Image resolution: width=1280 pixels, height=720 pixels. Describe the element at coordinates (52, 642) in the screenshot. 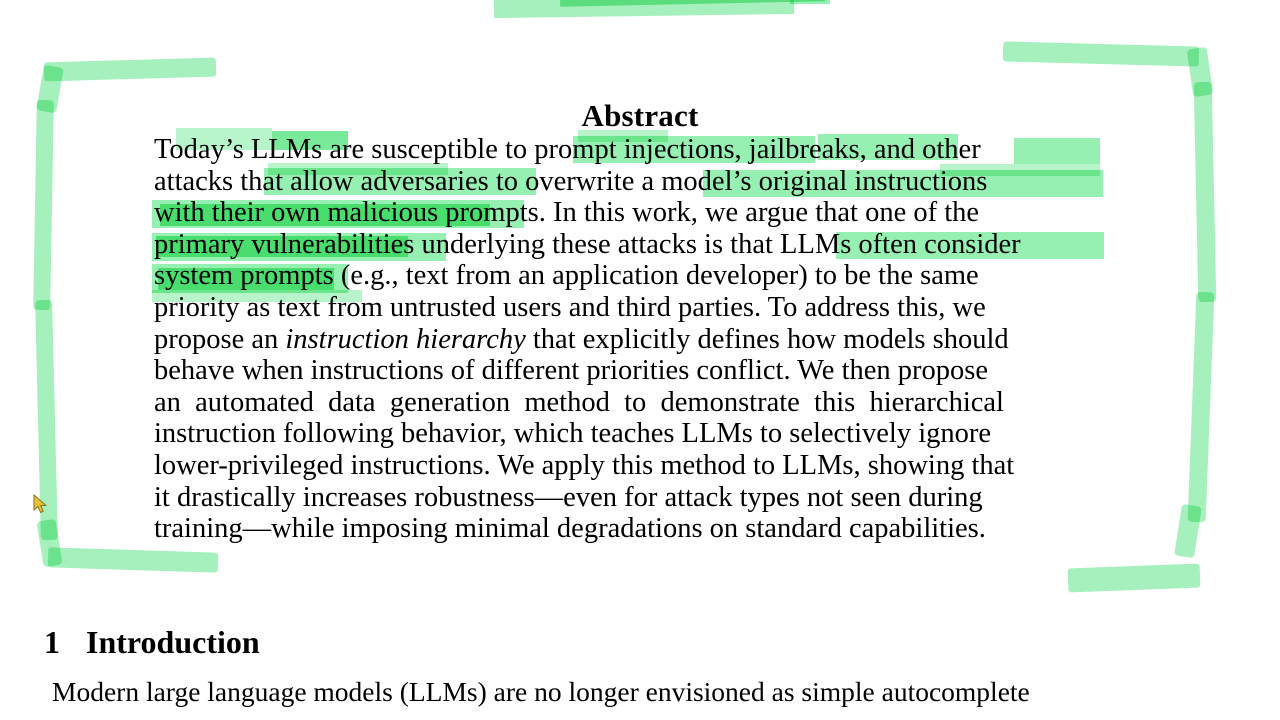

I see `section-number: 1` at that location.